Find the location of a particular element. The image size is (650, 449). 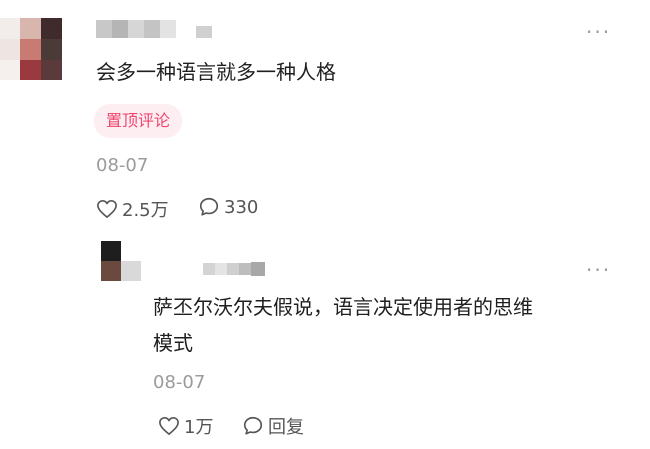

reply-button: 回复 is located at coordinates (273, 426).